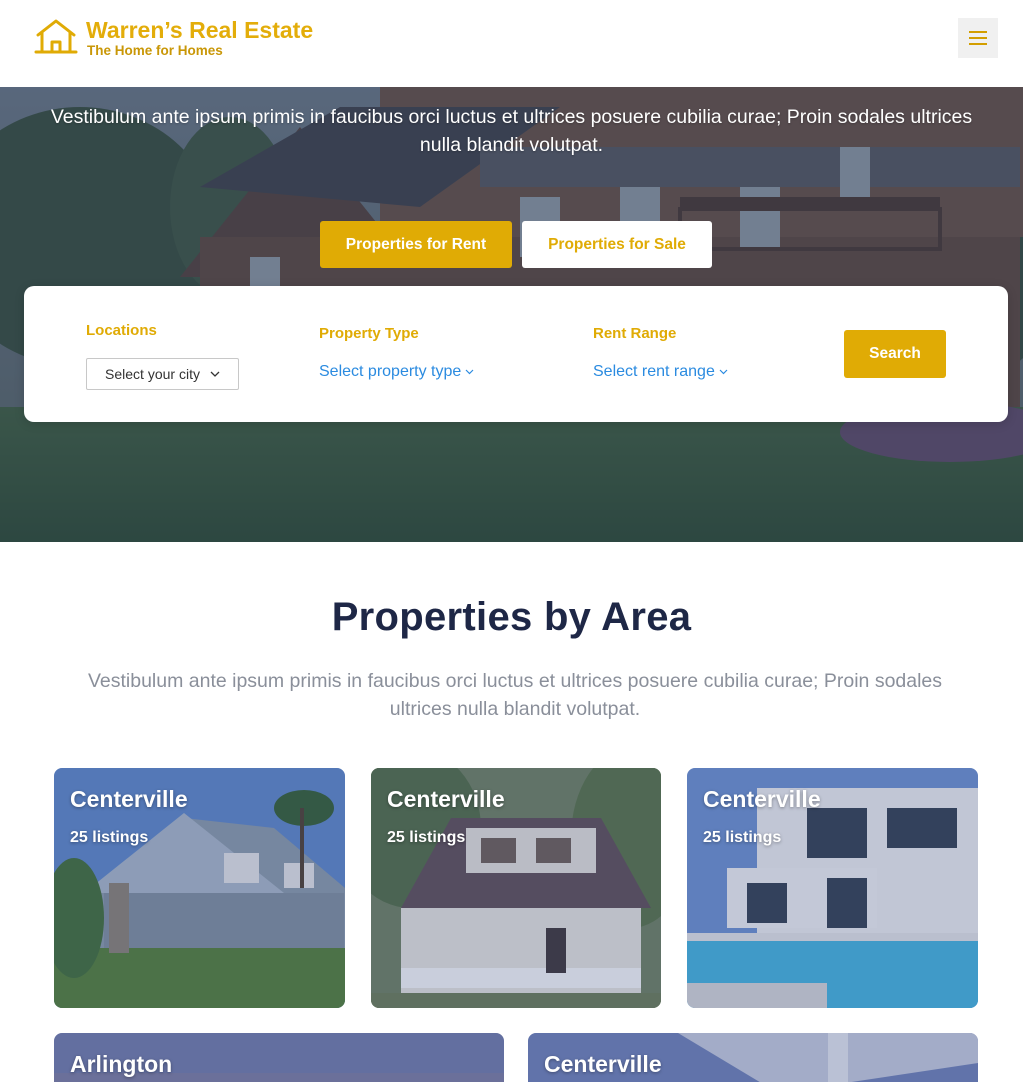  Describe the element at coordinates (635, 333) in the screenshot. I see `rent-range-label: Rent Range` at that location.